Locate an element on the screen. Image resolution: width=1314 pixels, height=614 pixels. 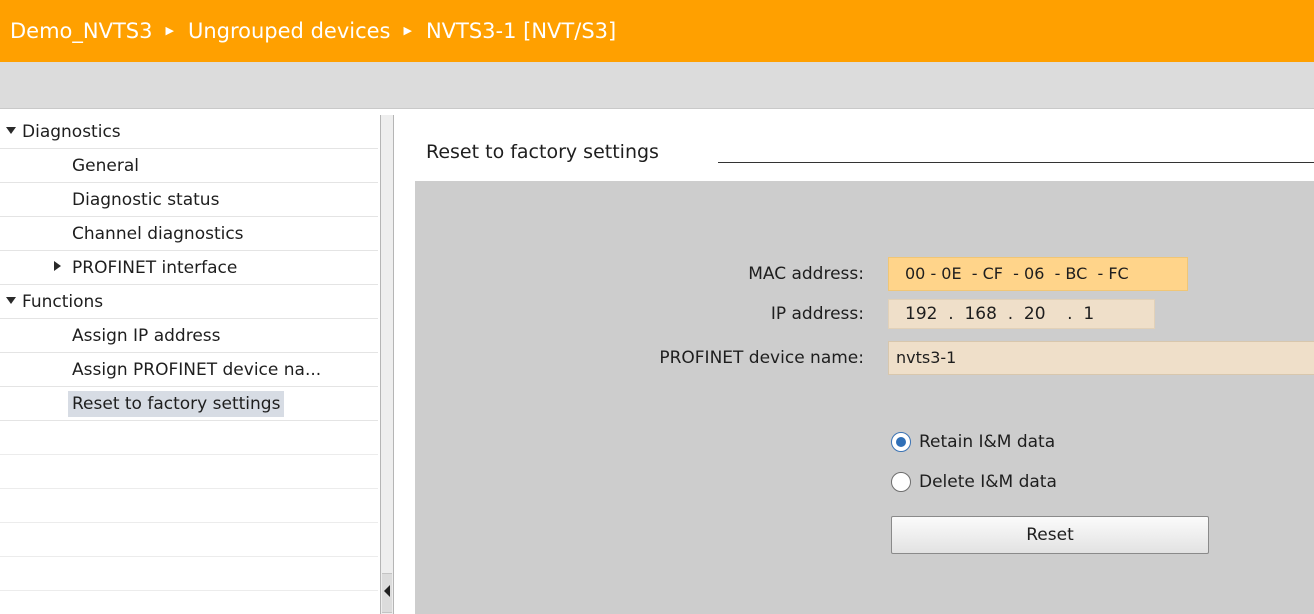
nav-item-label: Diagnostics is located at coordinates (71, 132).